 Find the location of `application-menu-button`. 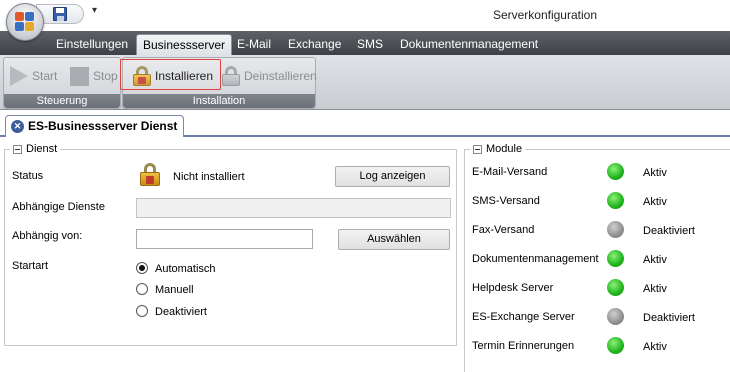

application-menu-button is located at coordinates (25, 22).